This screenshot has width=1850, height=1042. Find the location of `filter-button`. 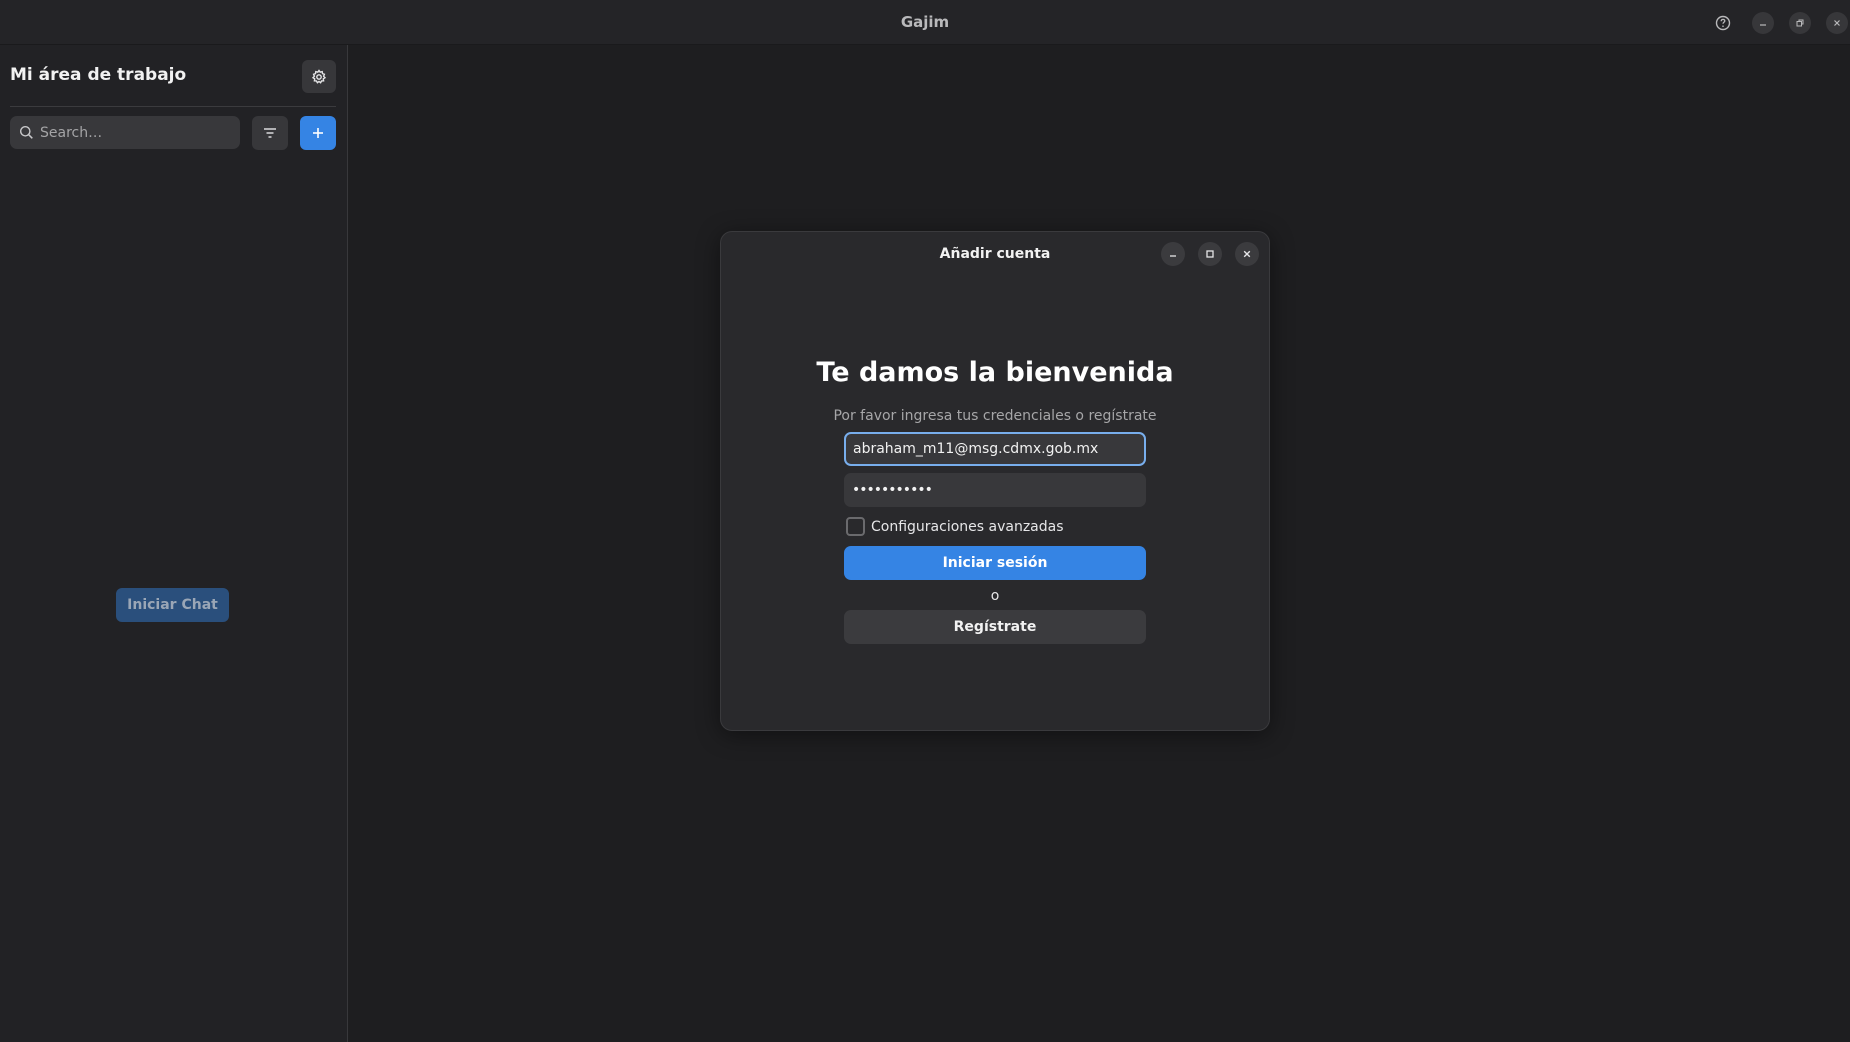

filter-button is located at coordinates (270, 133).